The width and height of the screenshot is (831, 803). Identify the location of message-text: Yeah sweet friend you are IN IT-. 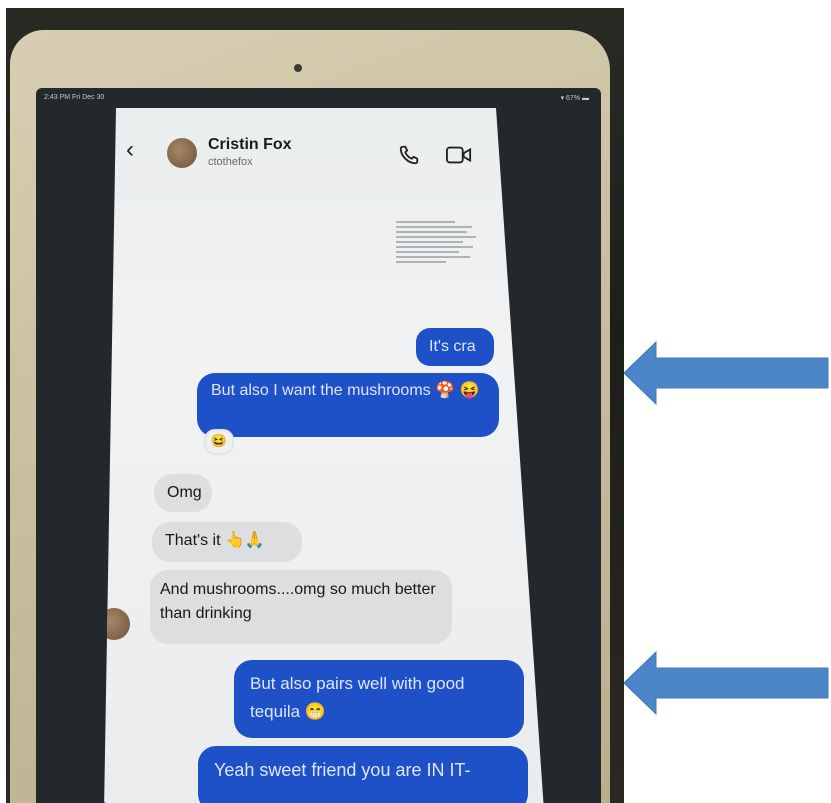
(342, 770).